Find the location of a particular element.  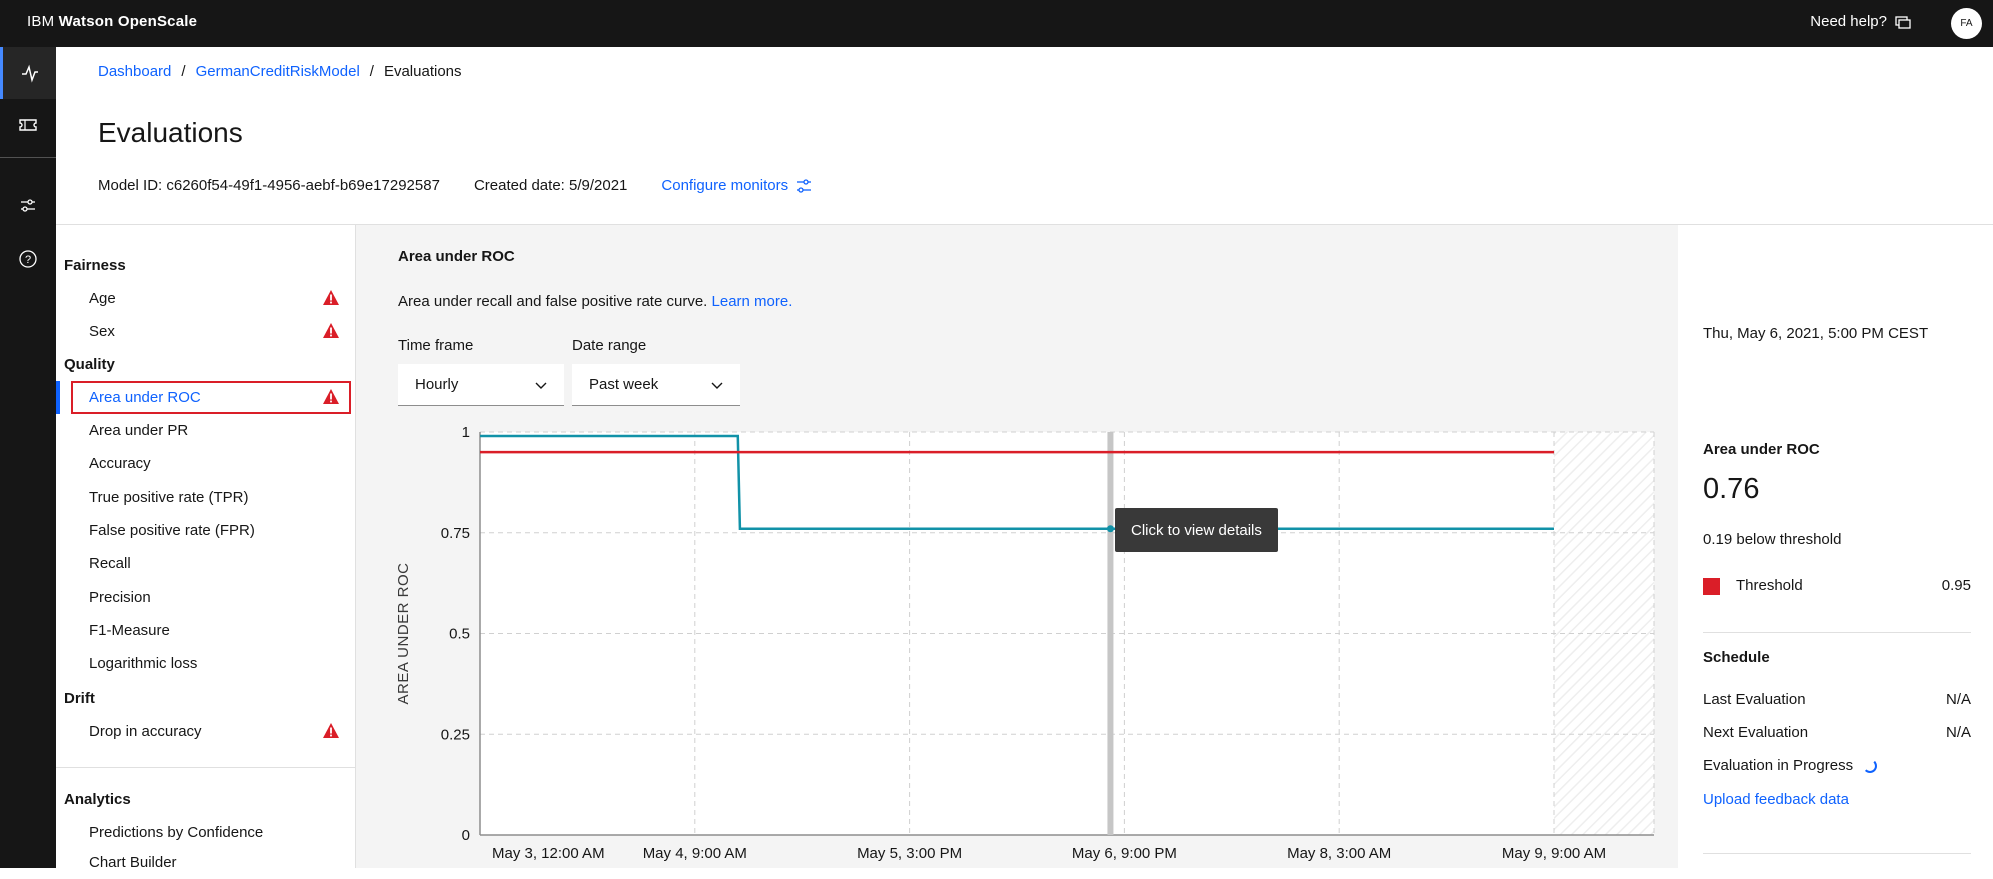

nav-item-label: Recall is located at coordinates (110, 563).